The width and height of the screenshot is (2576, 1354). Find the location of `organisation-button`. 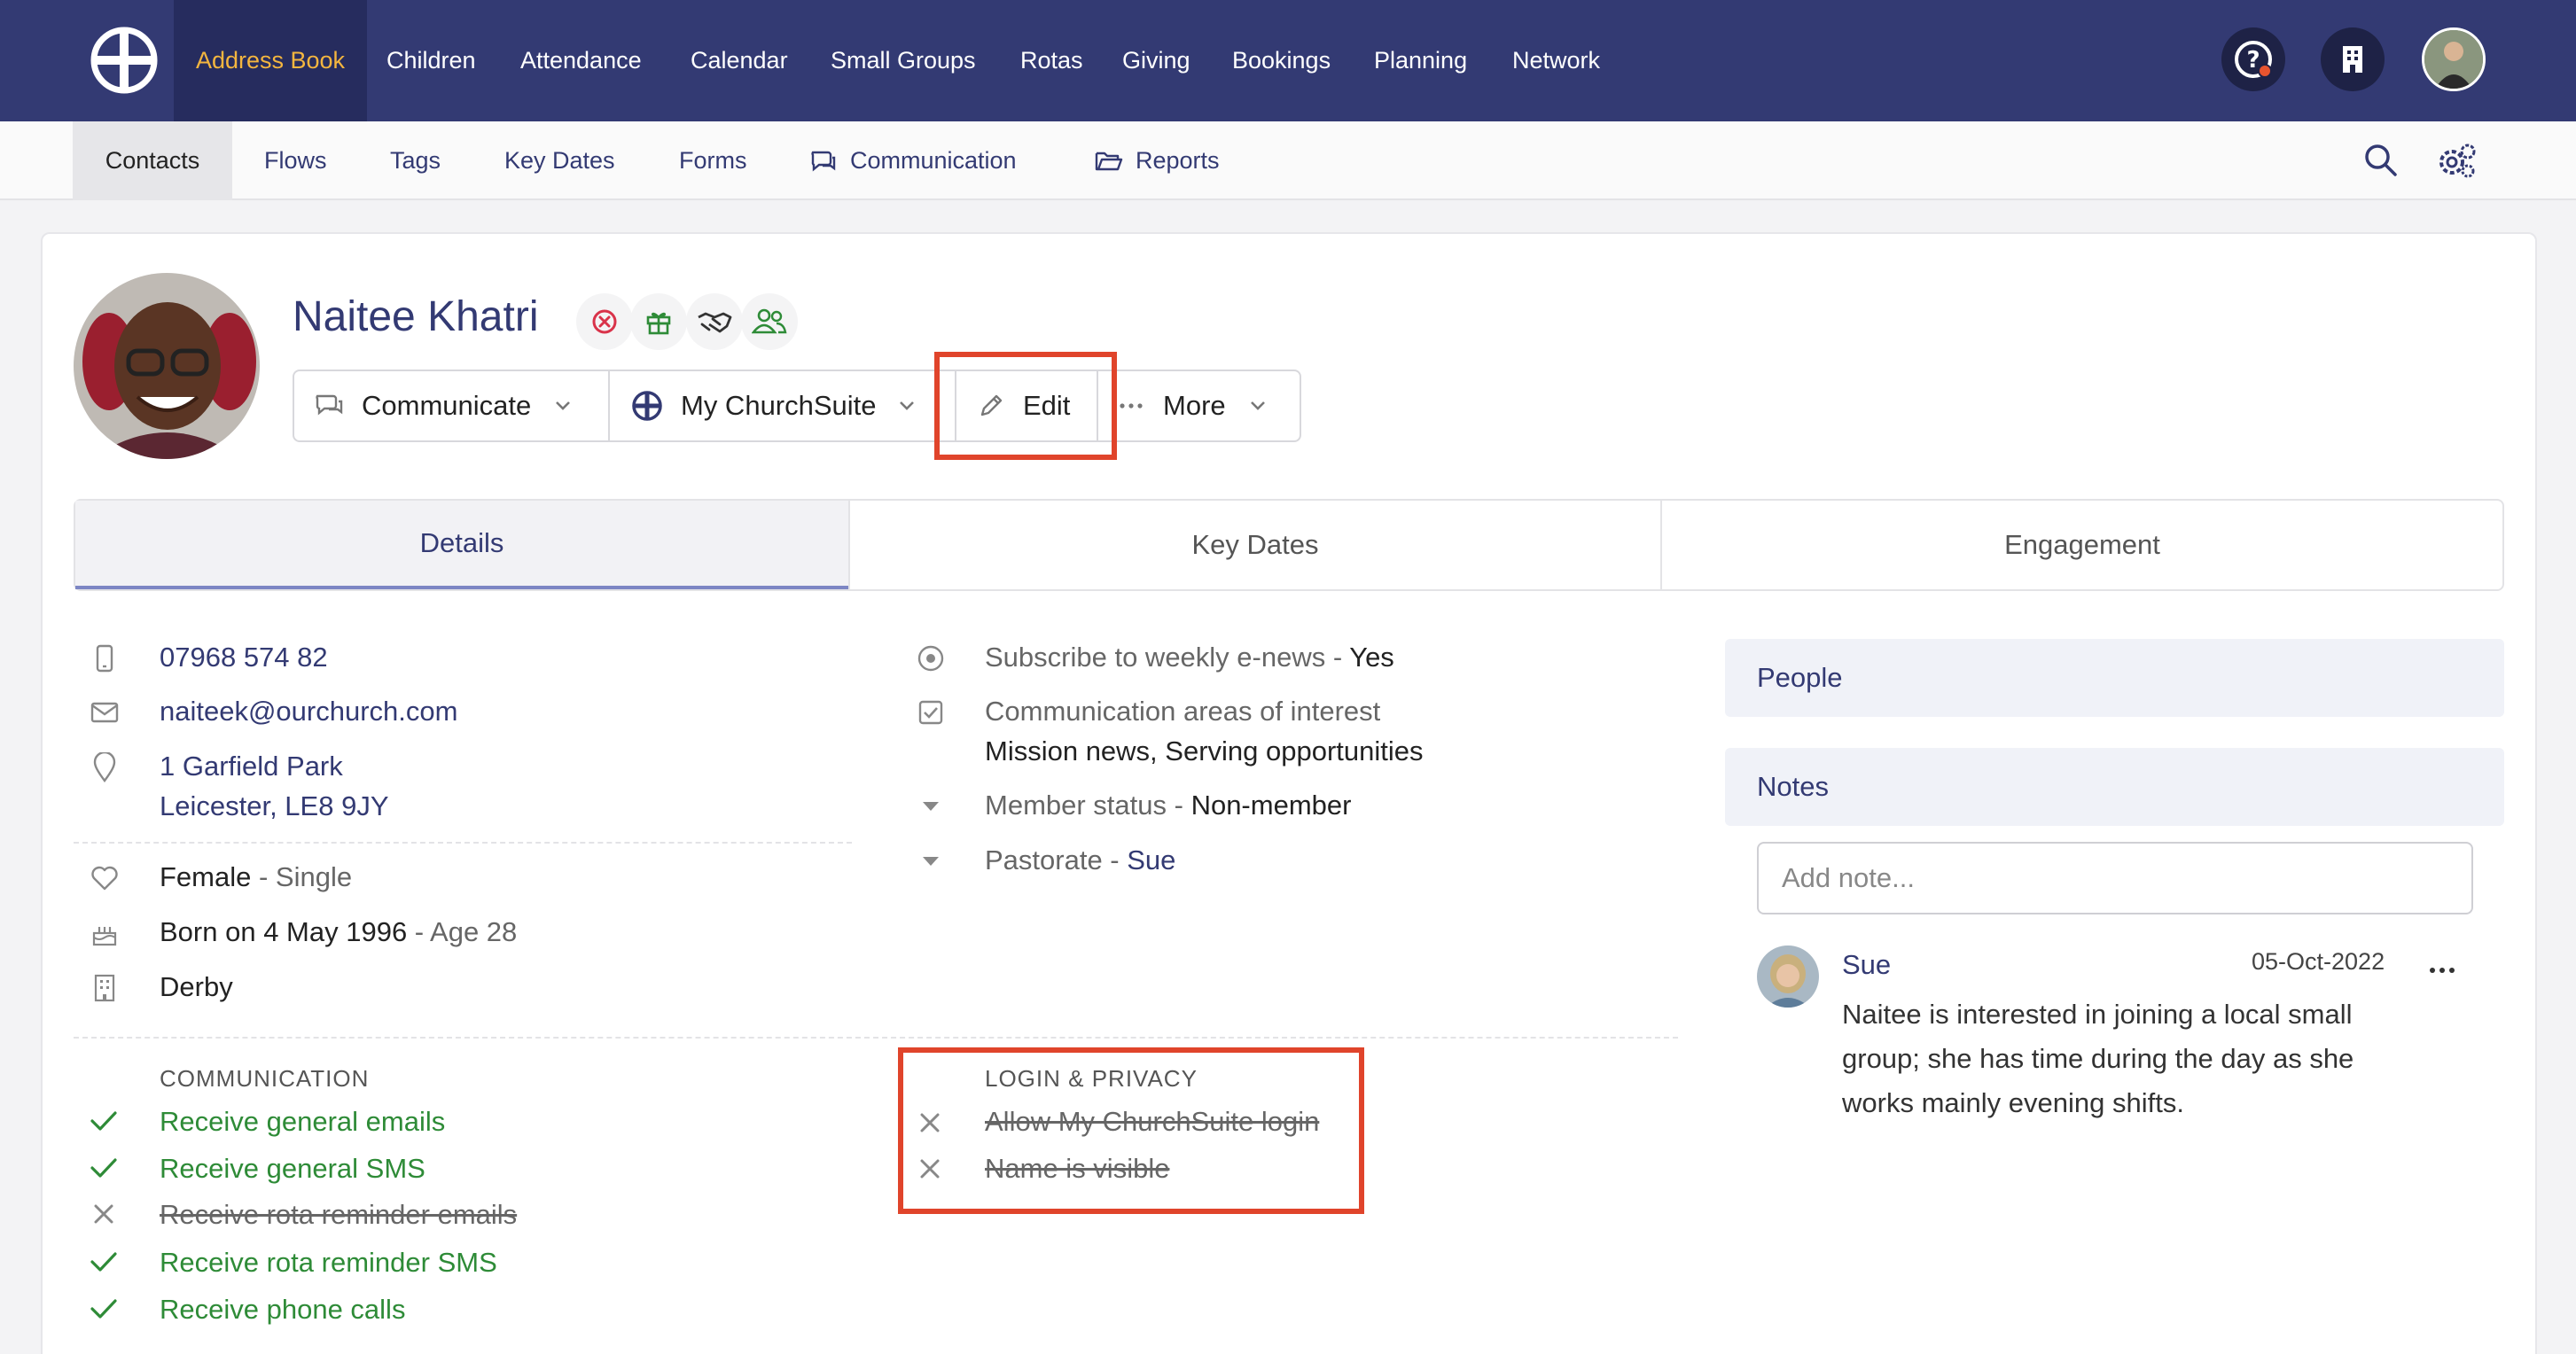

organisation-button is located at coordinates (2353, 59).